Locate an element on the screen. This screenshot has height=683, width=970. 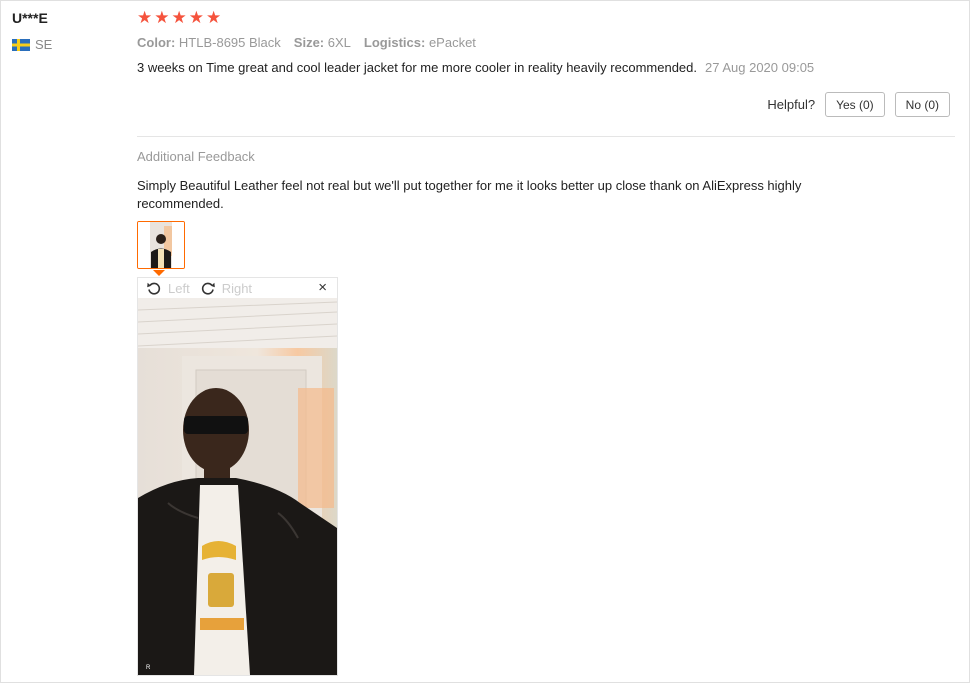
helpful-yes-button: Yes (0) is located at coordinates (855, 104).